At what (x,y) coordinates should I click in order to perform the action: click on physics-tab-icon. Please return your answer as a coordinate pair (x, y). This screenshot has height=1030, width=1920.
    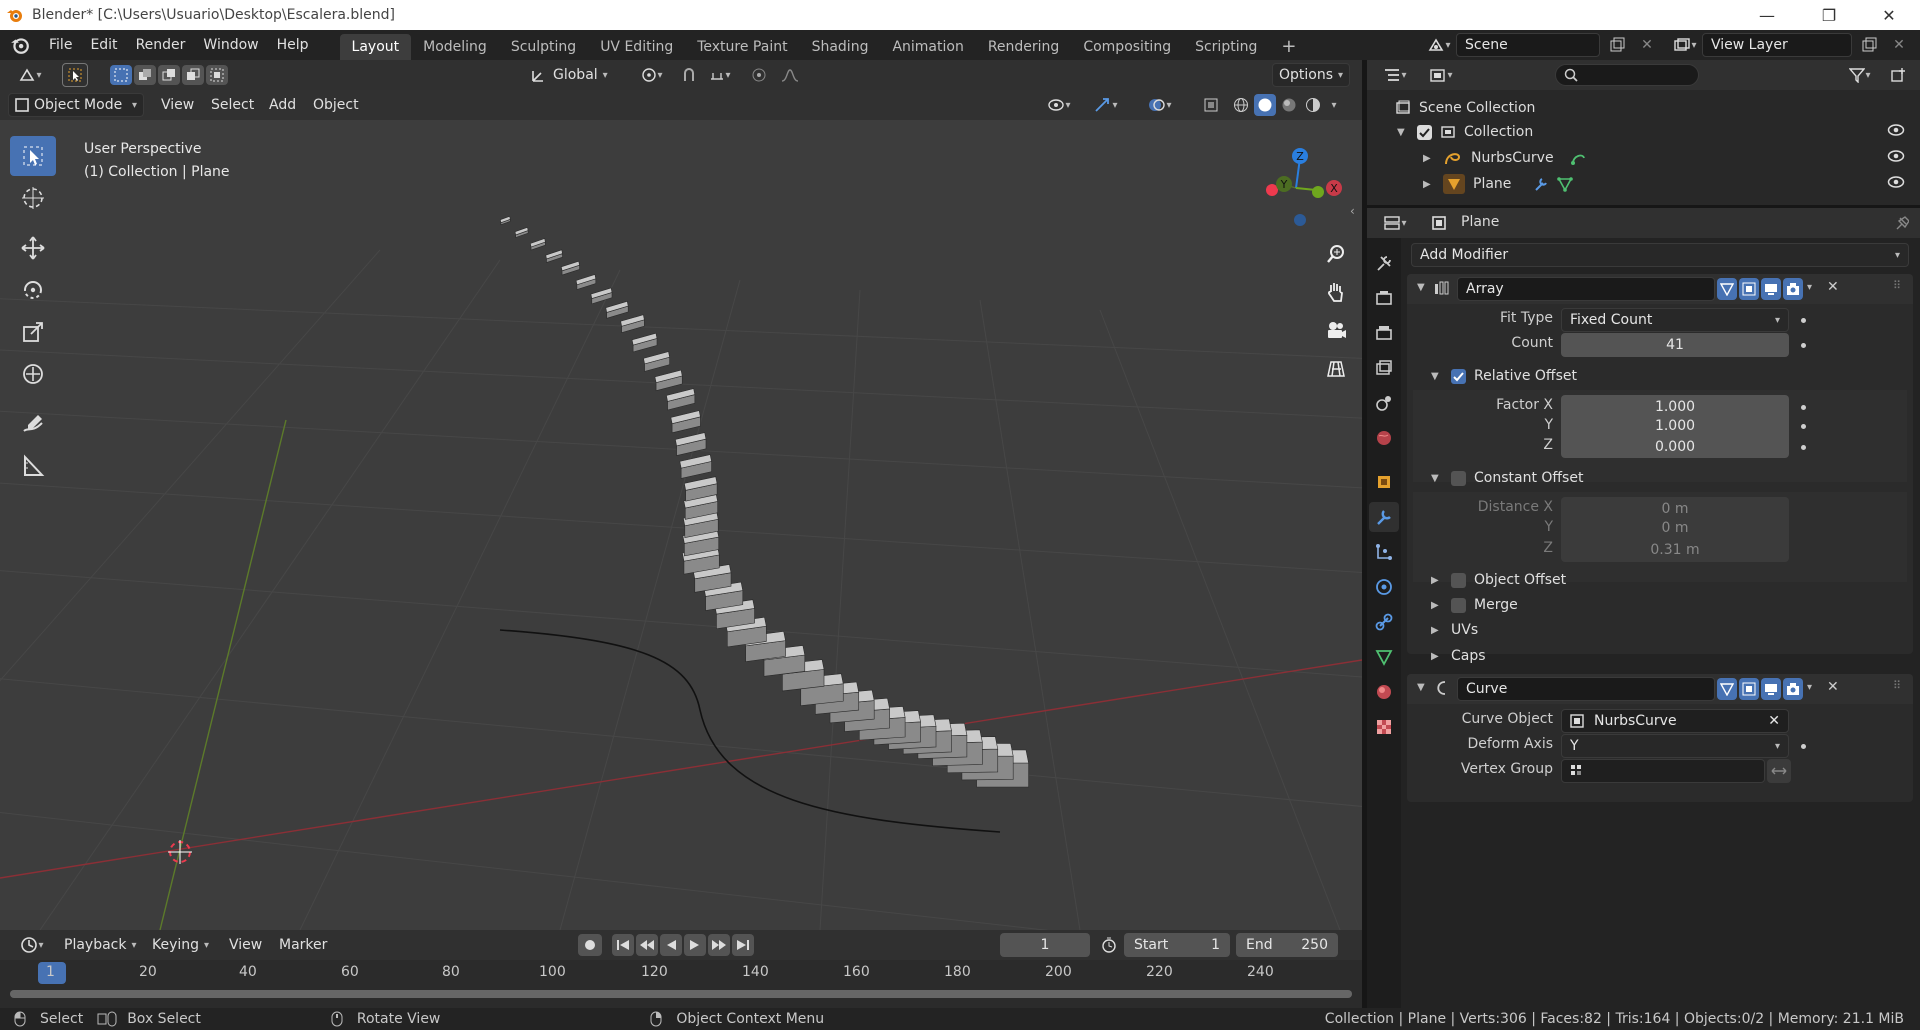
    Looking at the image, I should click on (1384, 587).